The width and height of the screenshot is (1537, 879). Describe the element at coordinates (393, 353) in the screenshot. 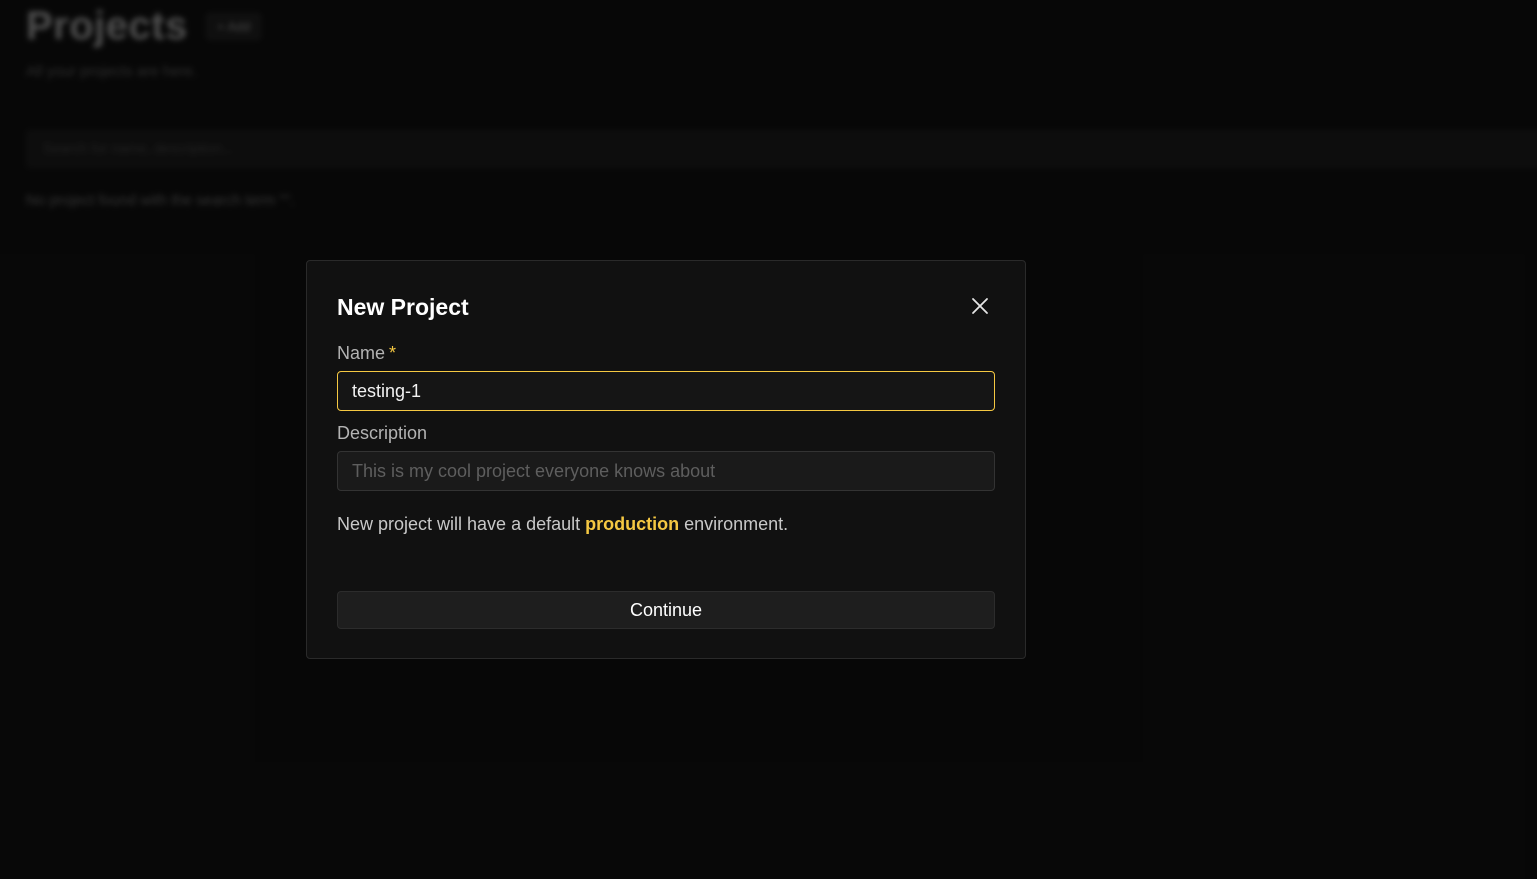

I see `required-marker: *` at that location.